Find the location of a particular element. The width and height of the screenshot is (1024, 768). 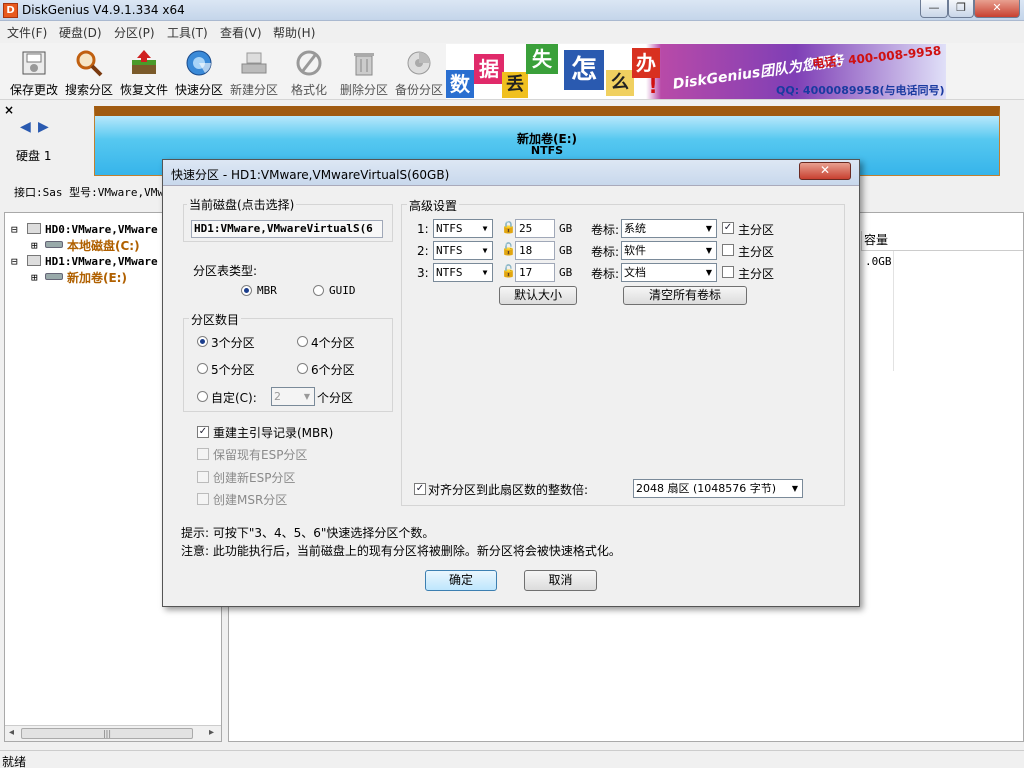

size-unit: GB is located at coordinates (566, 272).